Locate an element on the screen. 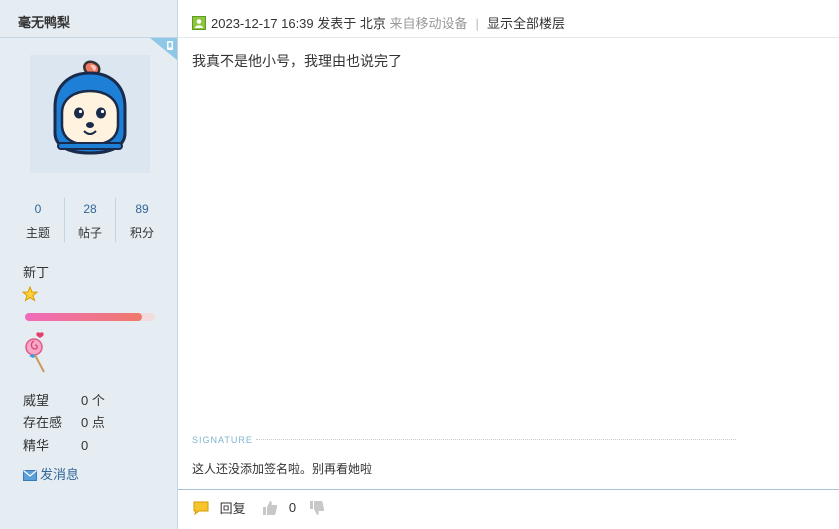 The width and height of the screenshot is (839, 529). send-message-label: 发消息 is located at coordinates (60, 474).